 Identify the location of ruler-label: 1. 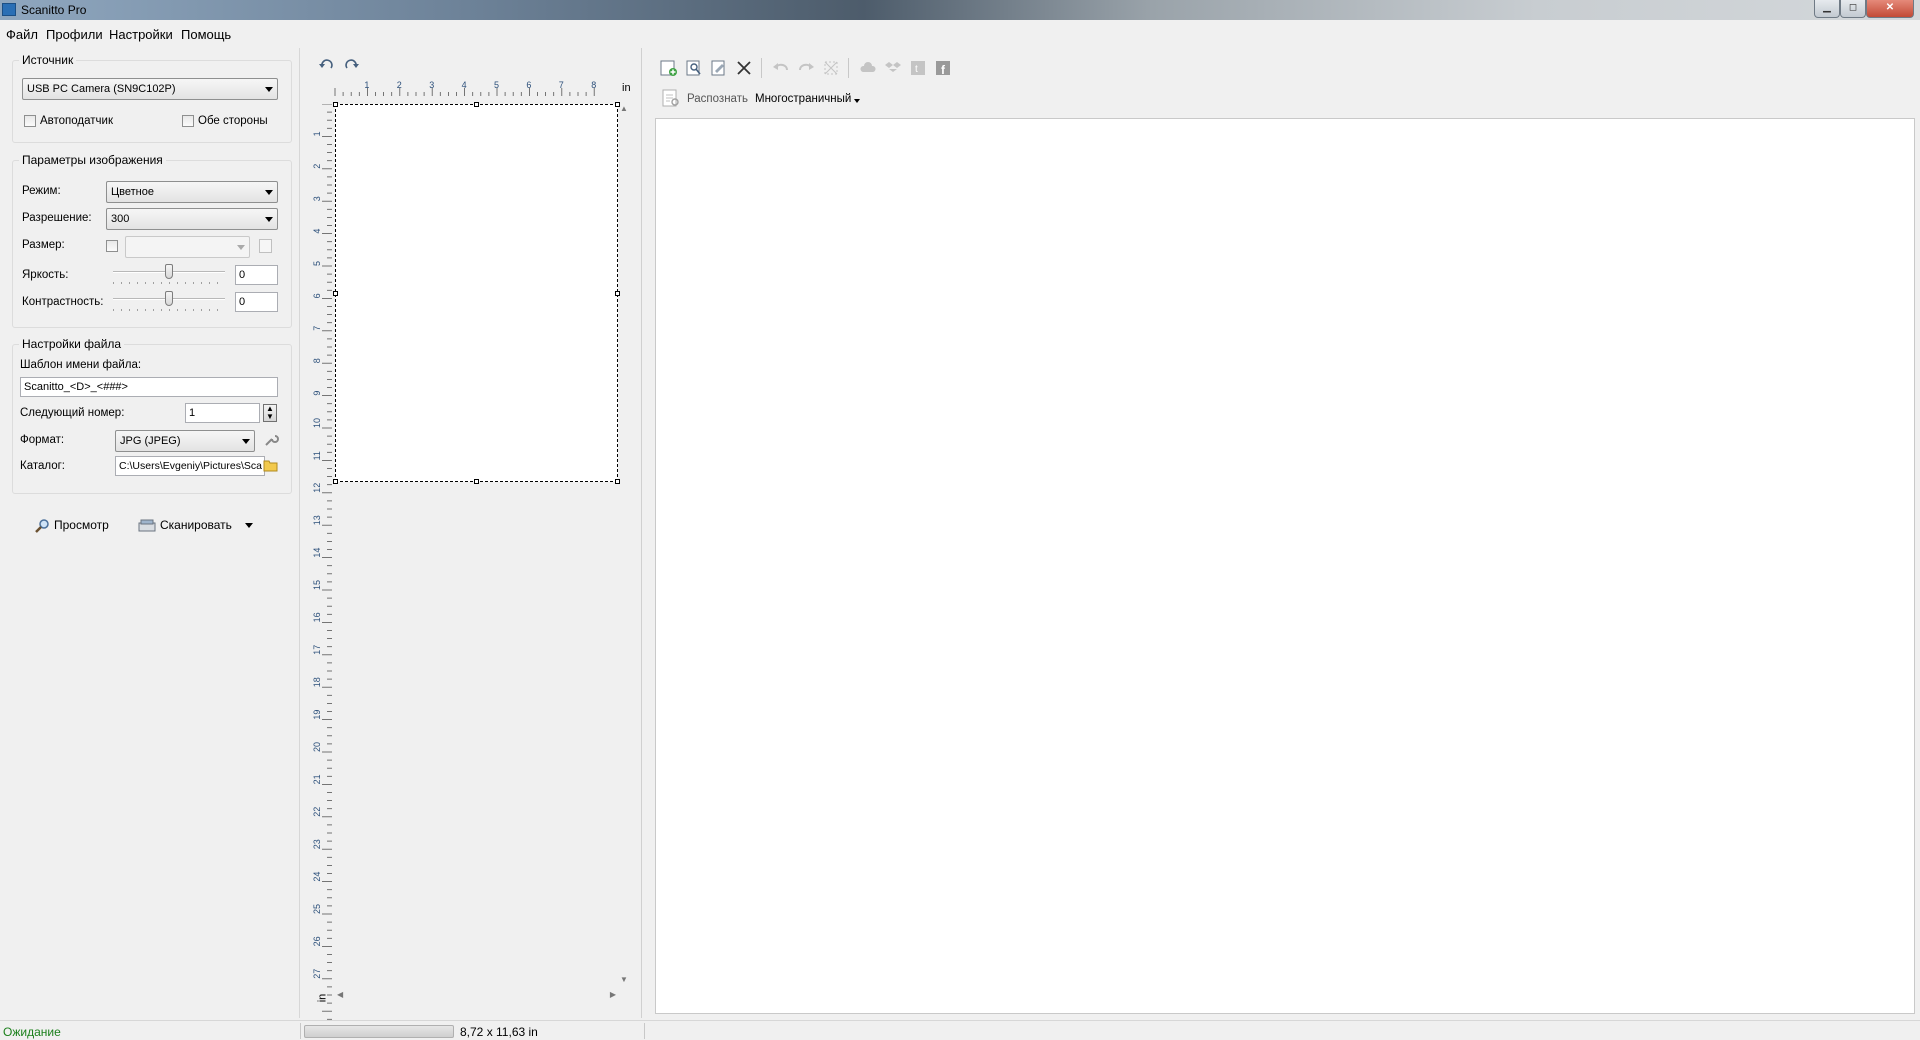
(317, 133).